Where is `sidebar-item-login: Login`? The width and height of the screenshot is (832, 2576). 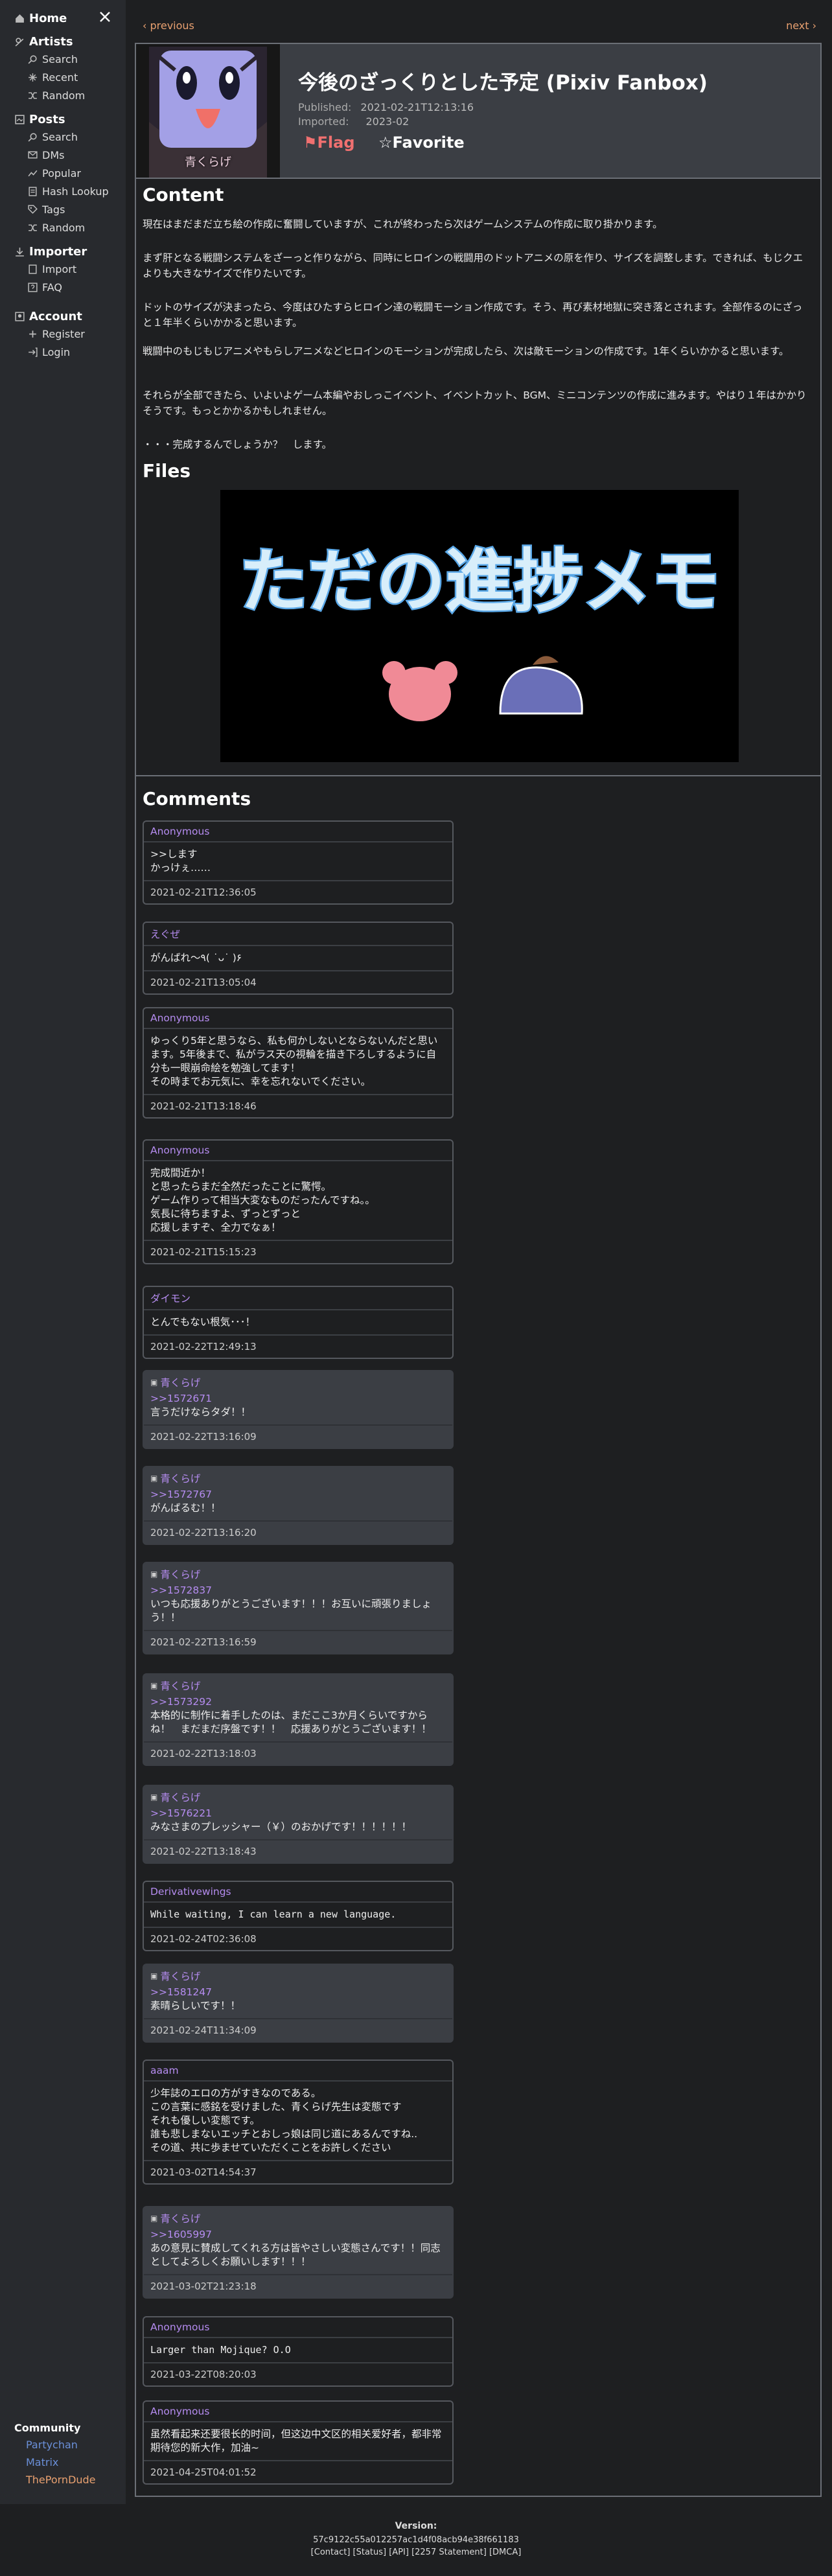 sidebar-item-login: Login is located at coordinates (48, 352).